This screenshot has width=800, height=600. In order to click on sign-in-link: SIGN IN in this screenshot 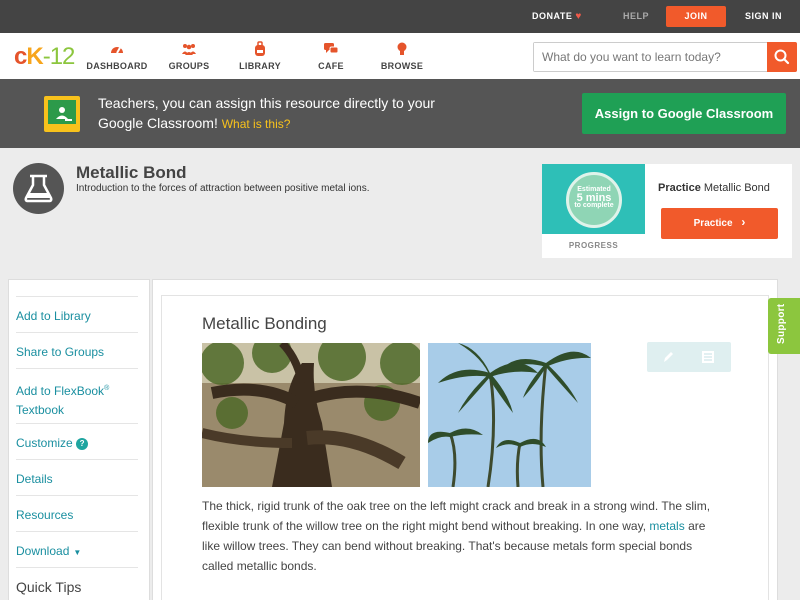, I will do `click(763, 16)`.